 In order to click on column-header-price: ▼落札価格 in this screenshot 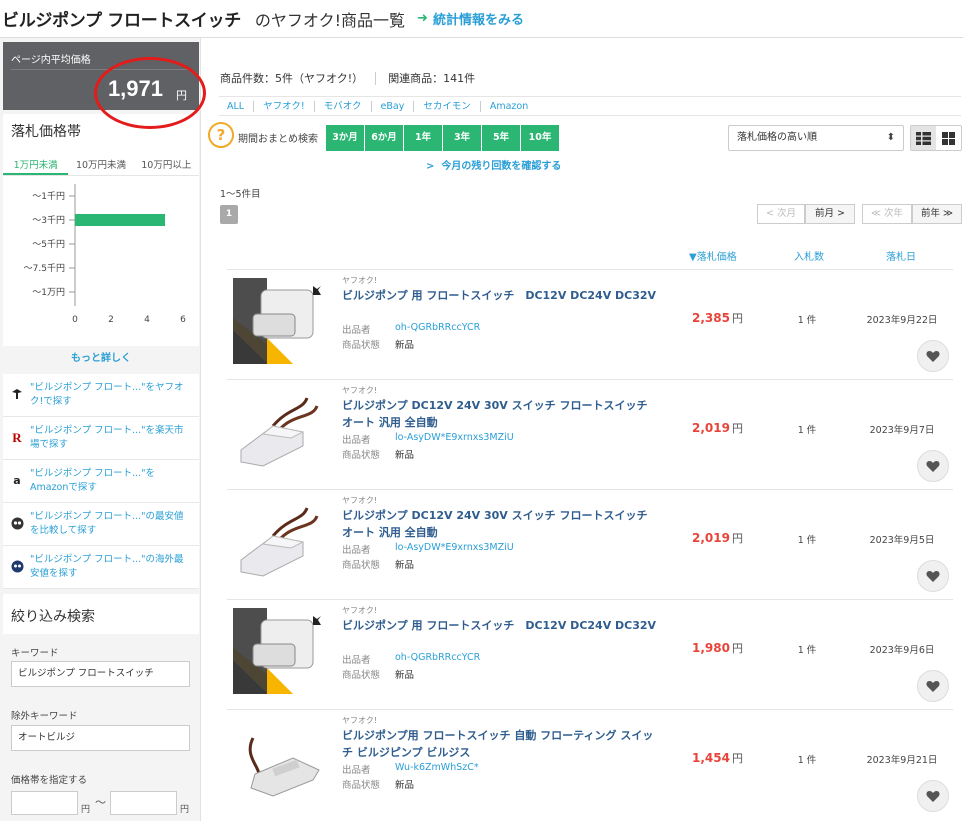, I will do `click(713, 255)`.